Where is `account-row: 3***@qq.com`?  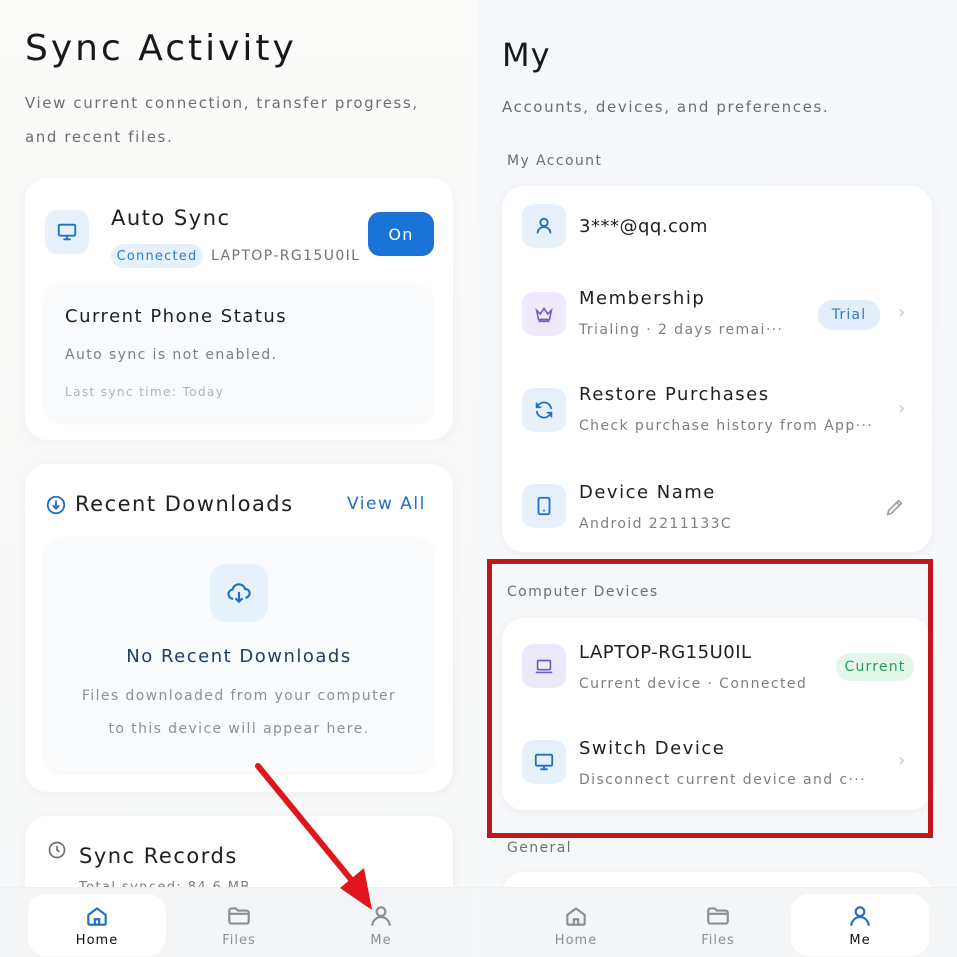 account-row: 3***@qq.com is located at coordinates (717, 228).